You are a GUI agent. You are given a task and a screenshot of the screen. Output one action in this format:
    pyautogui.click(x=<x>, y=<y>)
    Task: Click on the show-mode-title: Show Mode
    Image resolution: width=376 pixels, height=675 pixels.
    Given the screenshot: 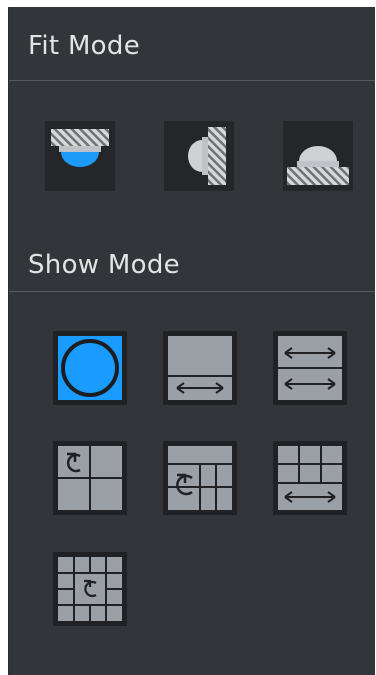 What is the action you would take?
    pyautogui.click(x=104, y=265)
    